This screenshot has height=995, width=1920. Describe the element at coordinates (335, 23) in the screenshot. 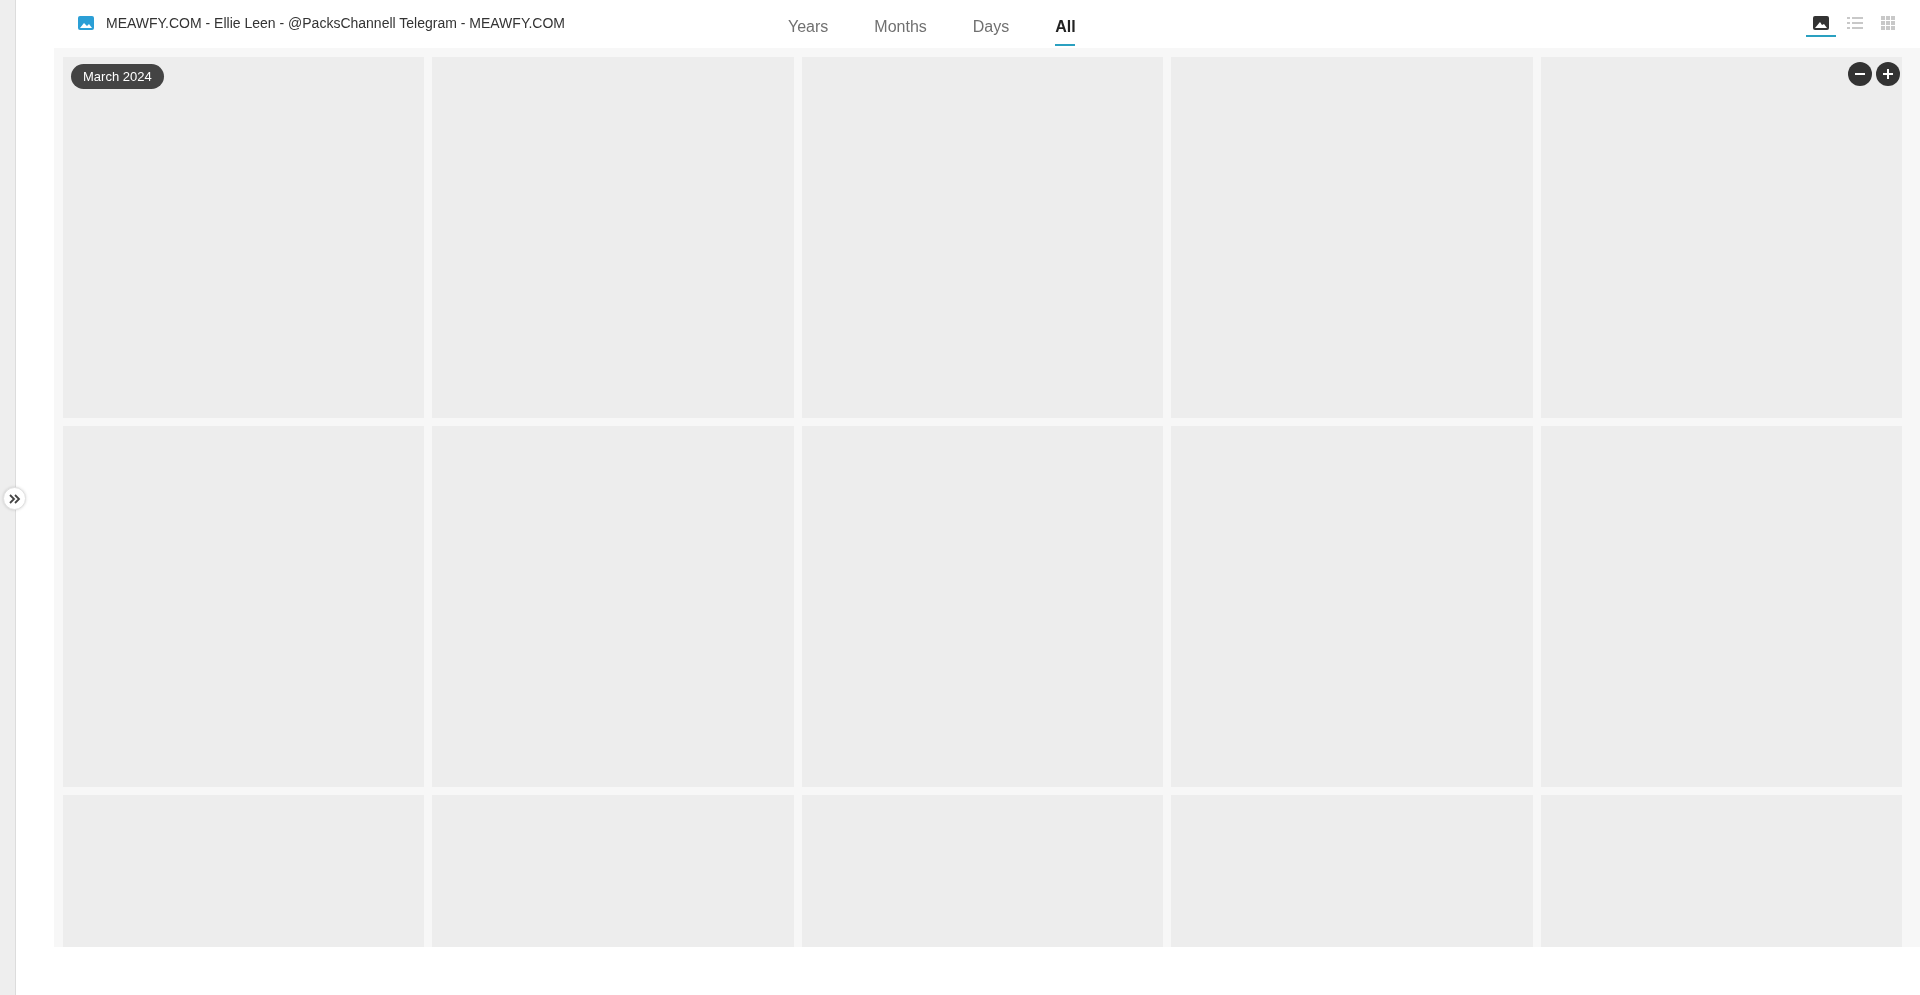

I see `album-title: MEAWFY.COM - Ellie Leen - @PacksChannell Telegram - MEAWFY.COM` at that location.